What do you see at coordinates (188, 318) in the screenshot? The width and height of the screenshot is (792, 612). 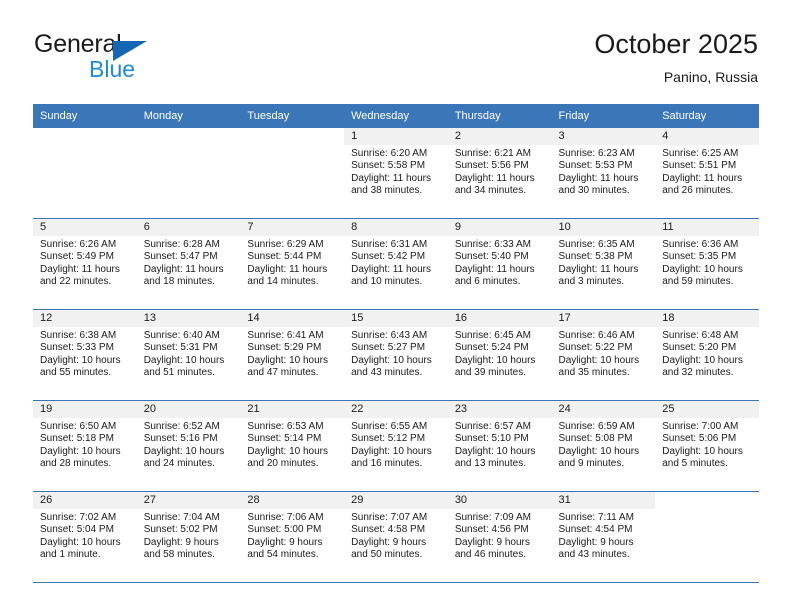 I see `day-number-strip: 13` at bounding box center [188, 318].